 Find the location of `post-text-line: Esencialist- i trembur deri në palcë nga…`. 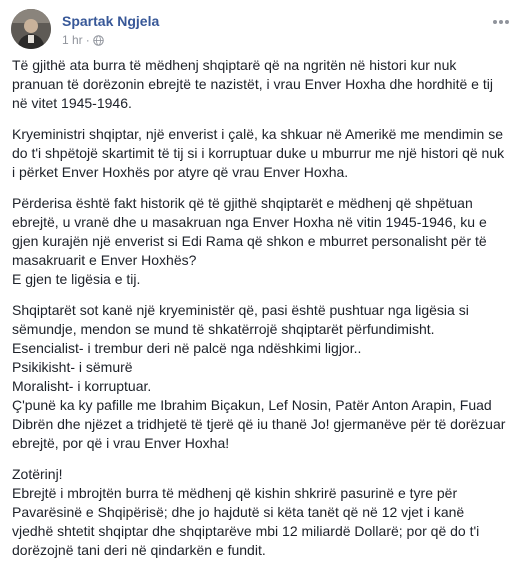

post-text-line: Esencialist- i trembur deri në palcë nga… is located at coordinates (187, 348).